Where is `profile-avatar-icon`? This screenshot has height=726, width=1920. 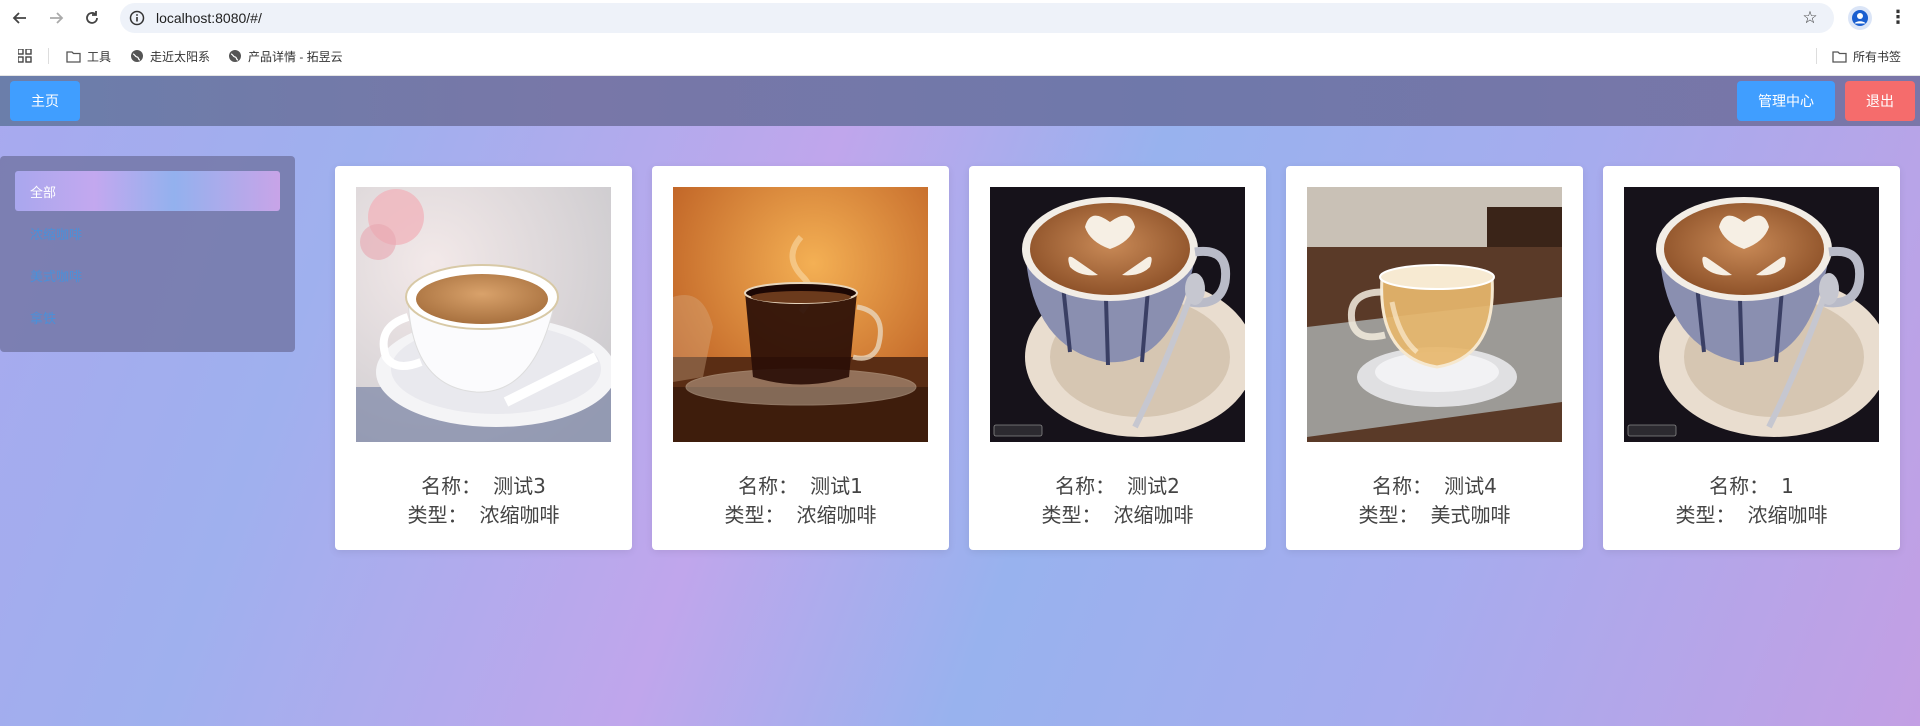 profile-avatar-icon is located at coordinates (1860, 18).